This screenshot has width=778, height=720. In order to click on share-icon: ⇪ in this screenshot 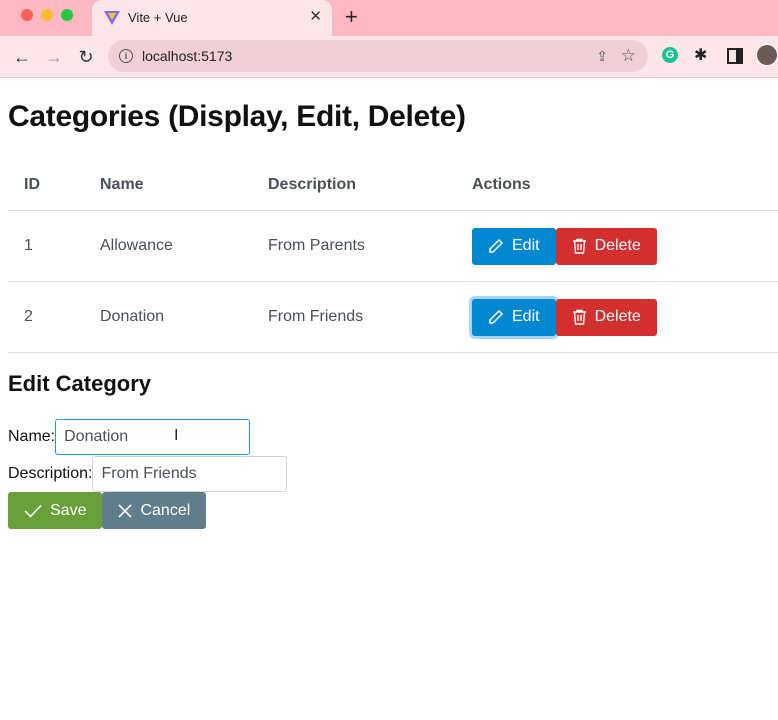, I will do `click(602, 56)`.